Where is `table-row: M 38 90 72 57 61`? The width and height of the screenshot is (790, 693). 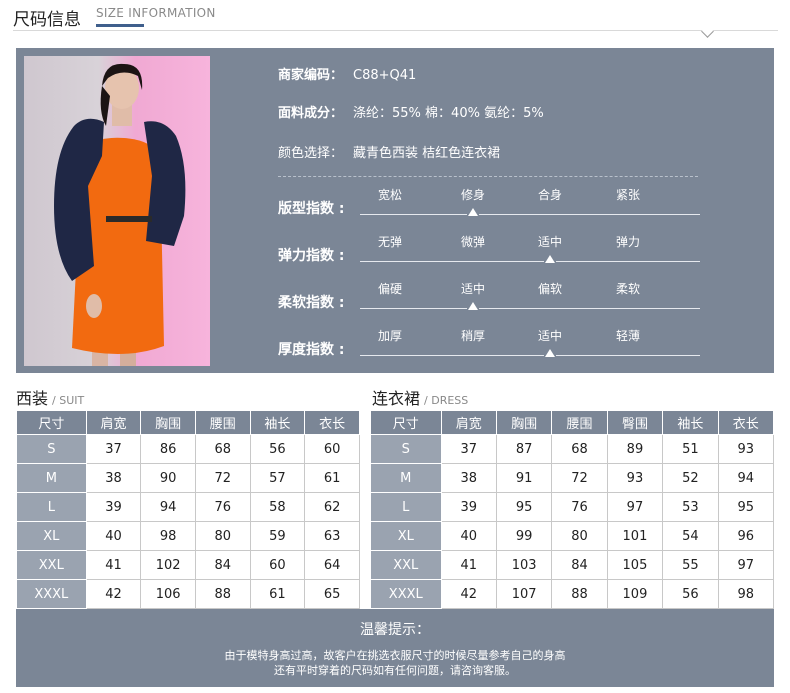 table-row: M 38 90 72 57 61 is located at coordinates (188, 478).